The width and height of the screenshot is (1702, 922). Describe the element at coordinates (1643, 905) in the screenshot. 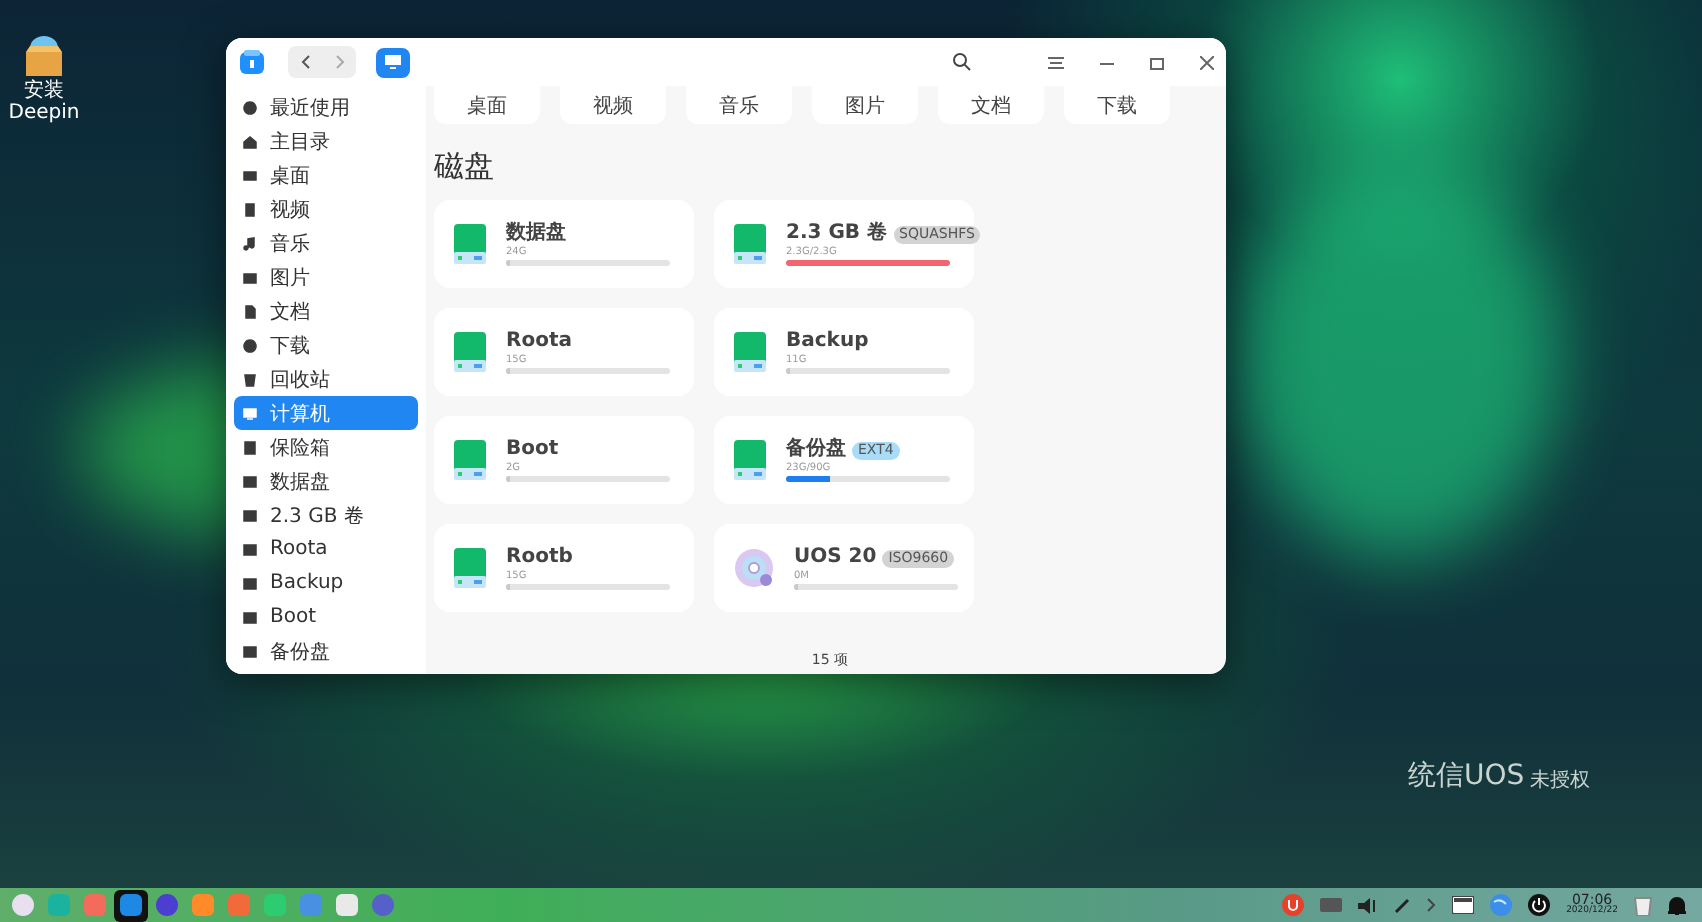

I see `trash-icon` at that location.